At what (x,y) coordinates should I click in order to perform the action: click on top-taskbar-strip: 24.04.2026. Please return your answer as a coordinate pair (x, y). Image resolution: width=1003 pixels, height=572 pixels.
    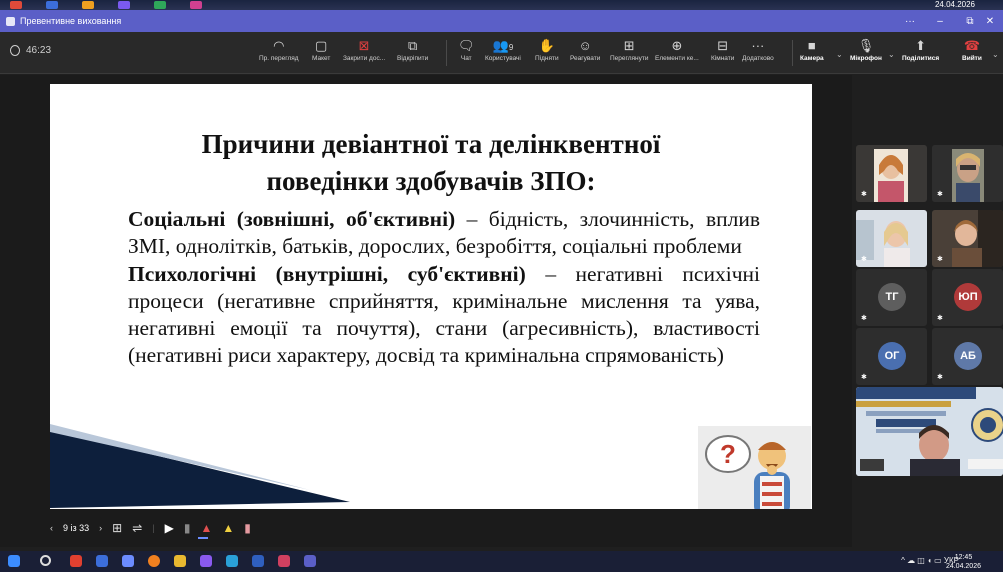
    Looking at the image, I should click on (501, 5).